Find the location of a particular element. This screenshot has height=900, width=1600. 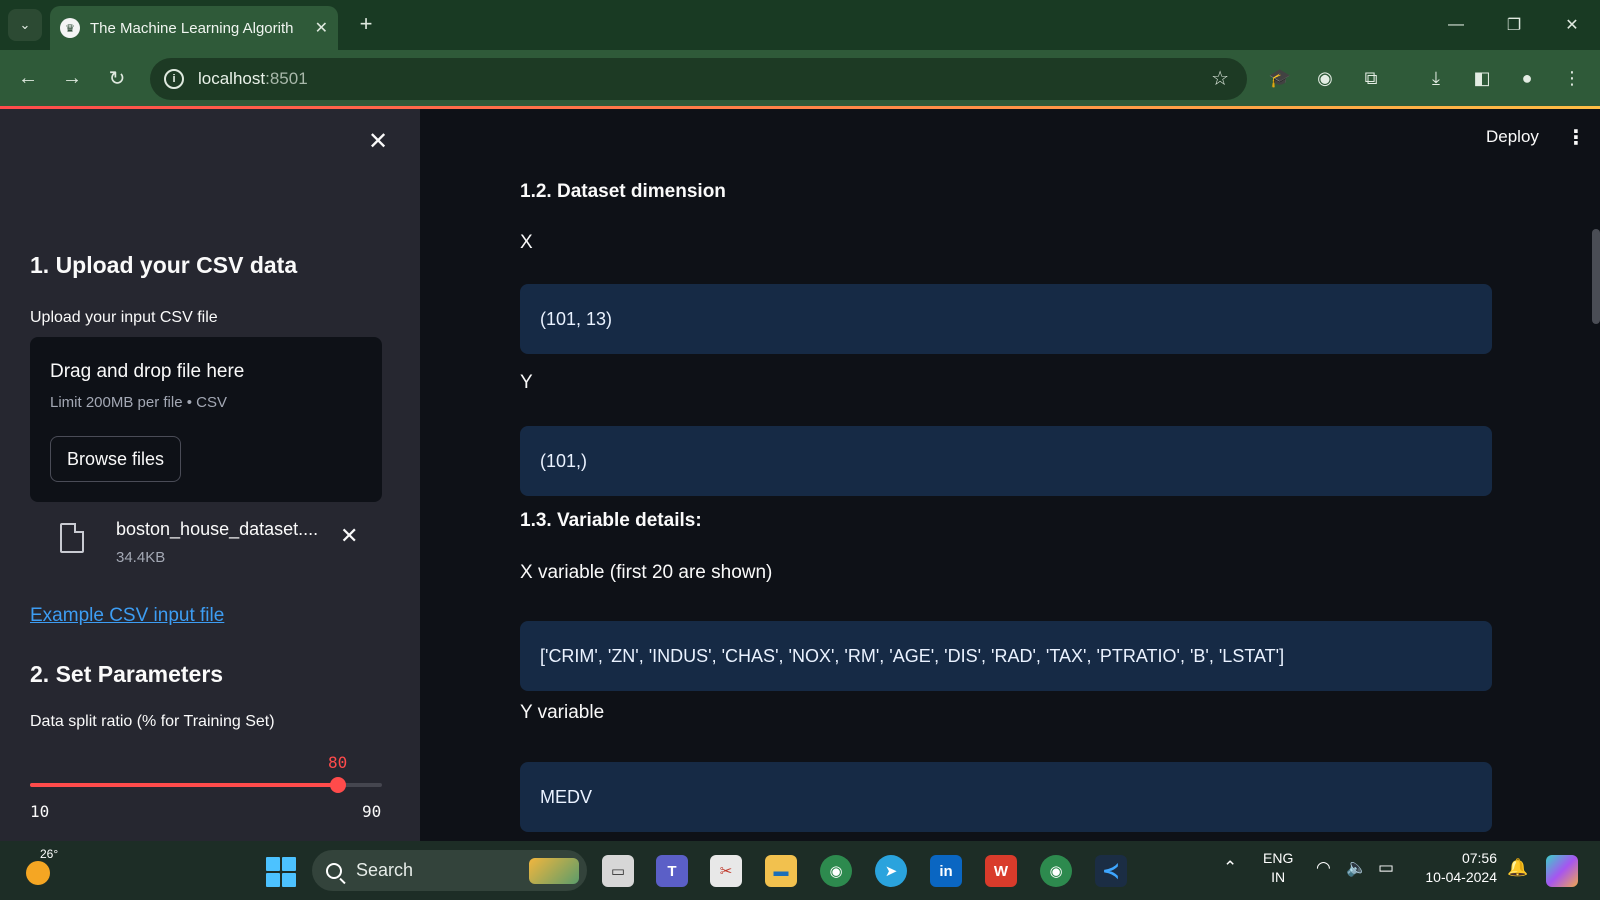

snipping-tool-icon: ✂ is located at coordinates (726, 871).